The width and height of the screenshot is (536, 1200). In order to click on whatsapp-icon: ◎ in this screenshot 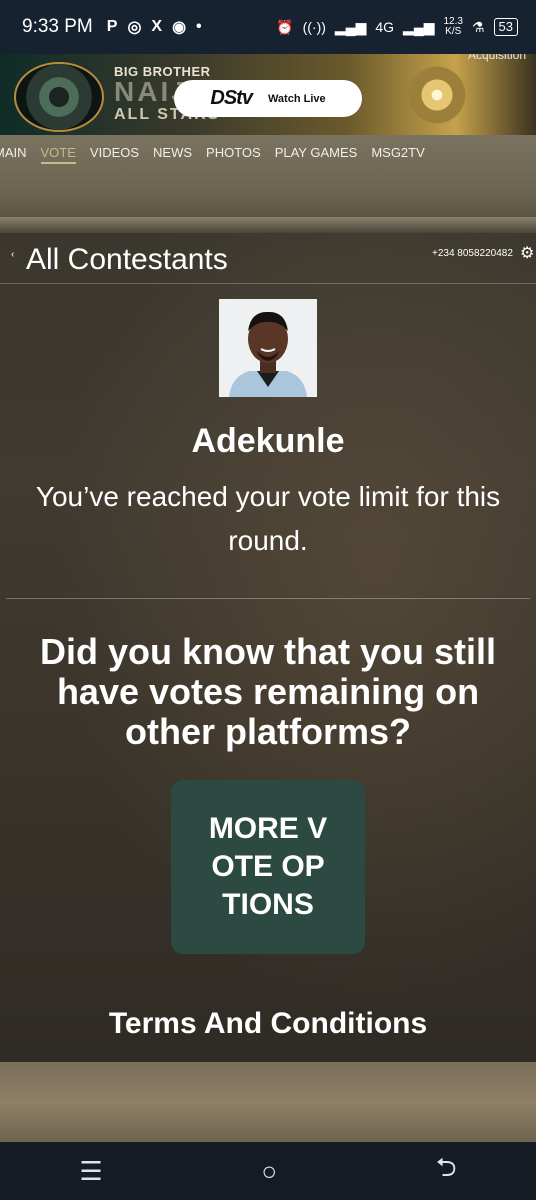, I will do `click(134, 27)`.